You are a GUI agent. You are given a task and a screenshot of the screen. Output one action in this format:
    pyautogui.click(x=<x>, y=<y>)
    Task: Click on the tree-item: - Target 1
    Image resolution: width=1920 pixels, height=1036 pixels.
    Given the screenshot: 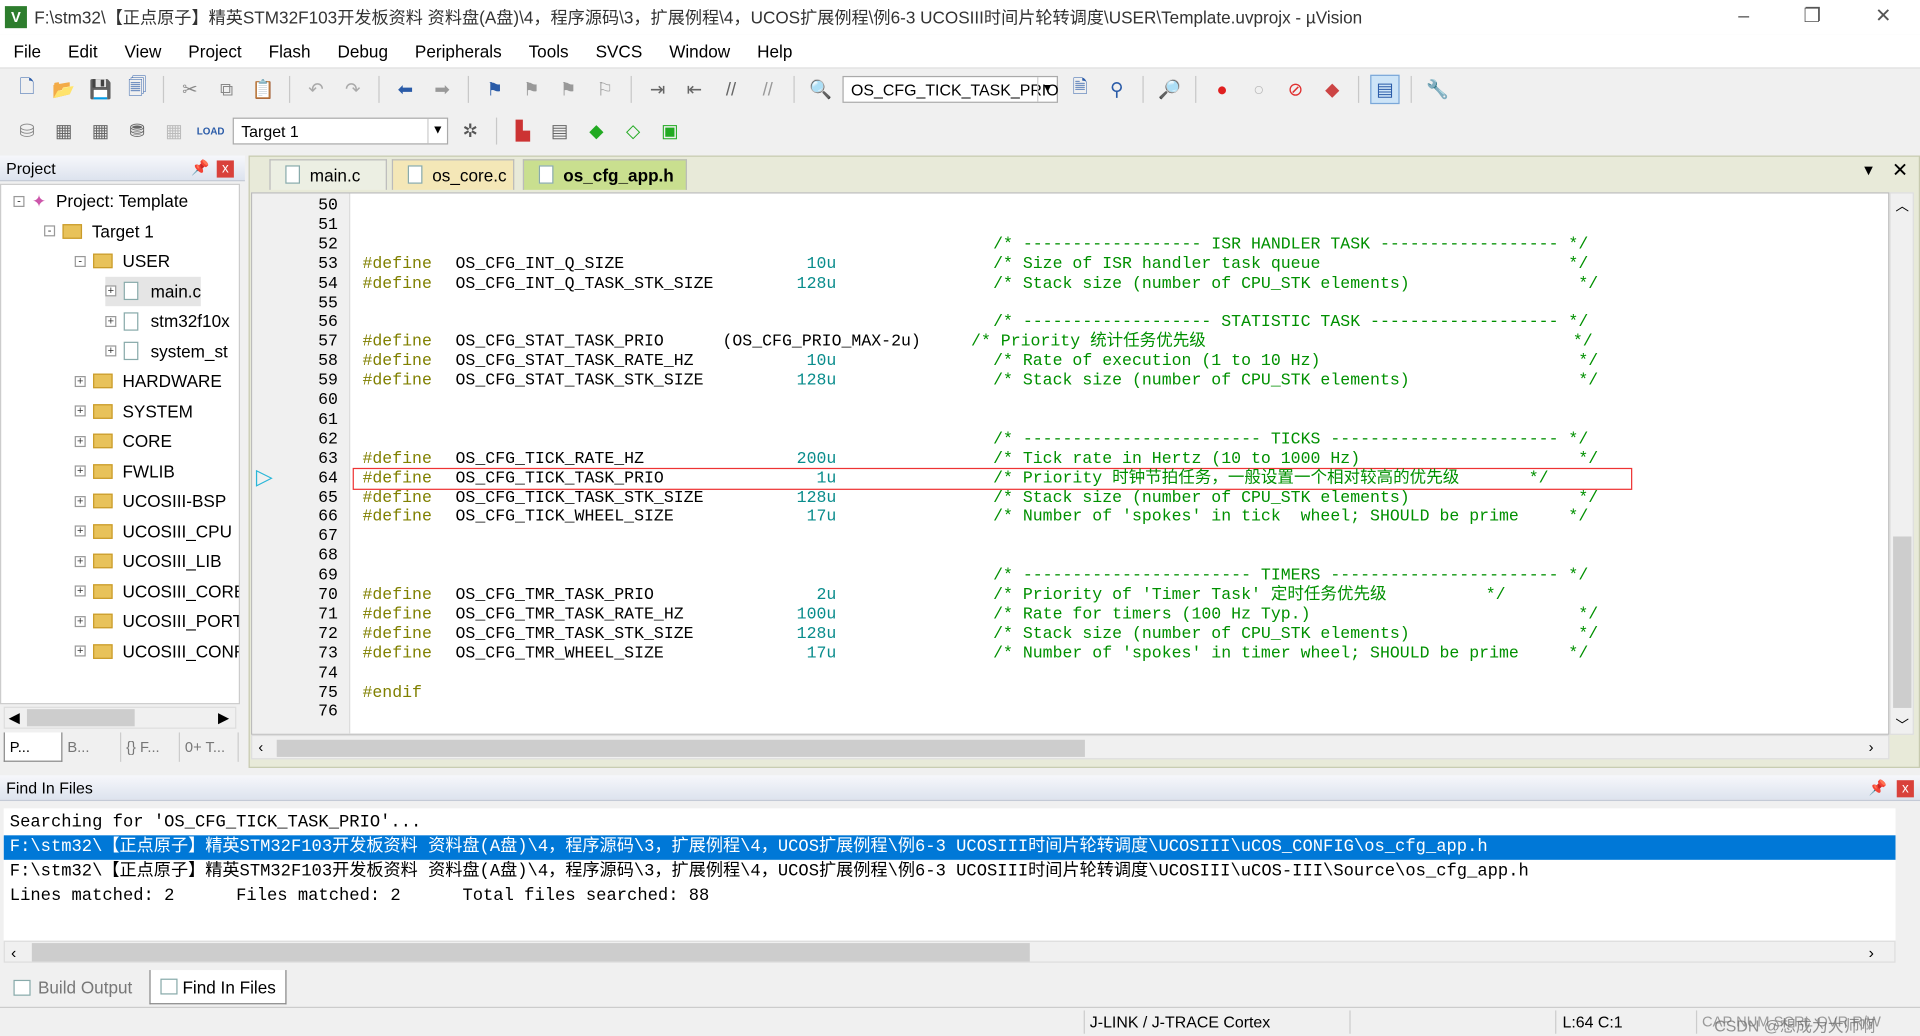 What is the action you would take?
    pyautogui.click(x=99, y=230)
    